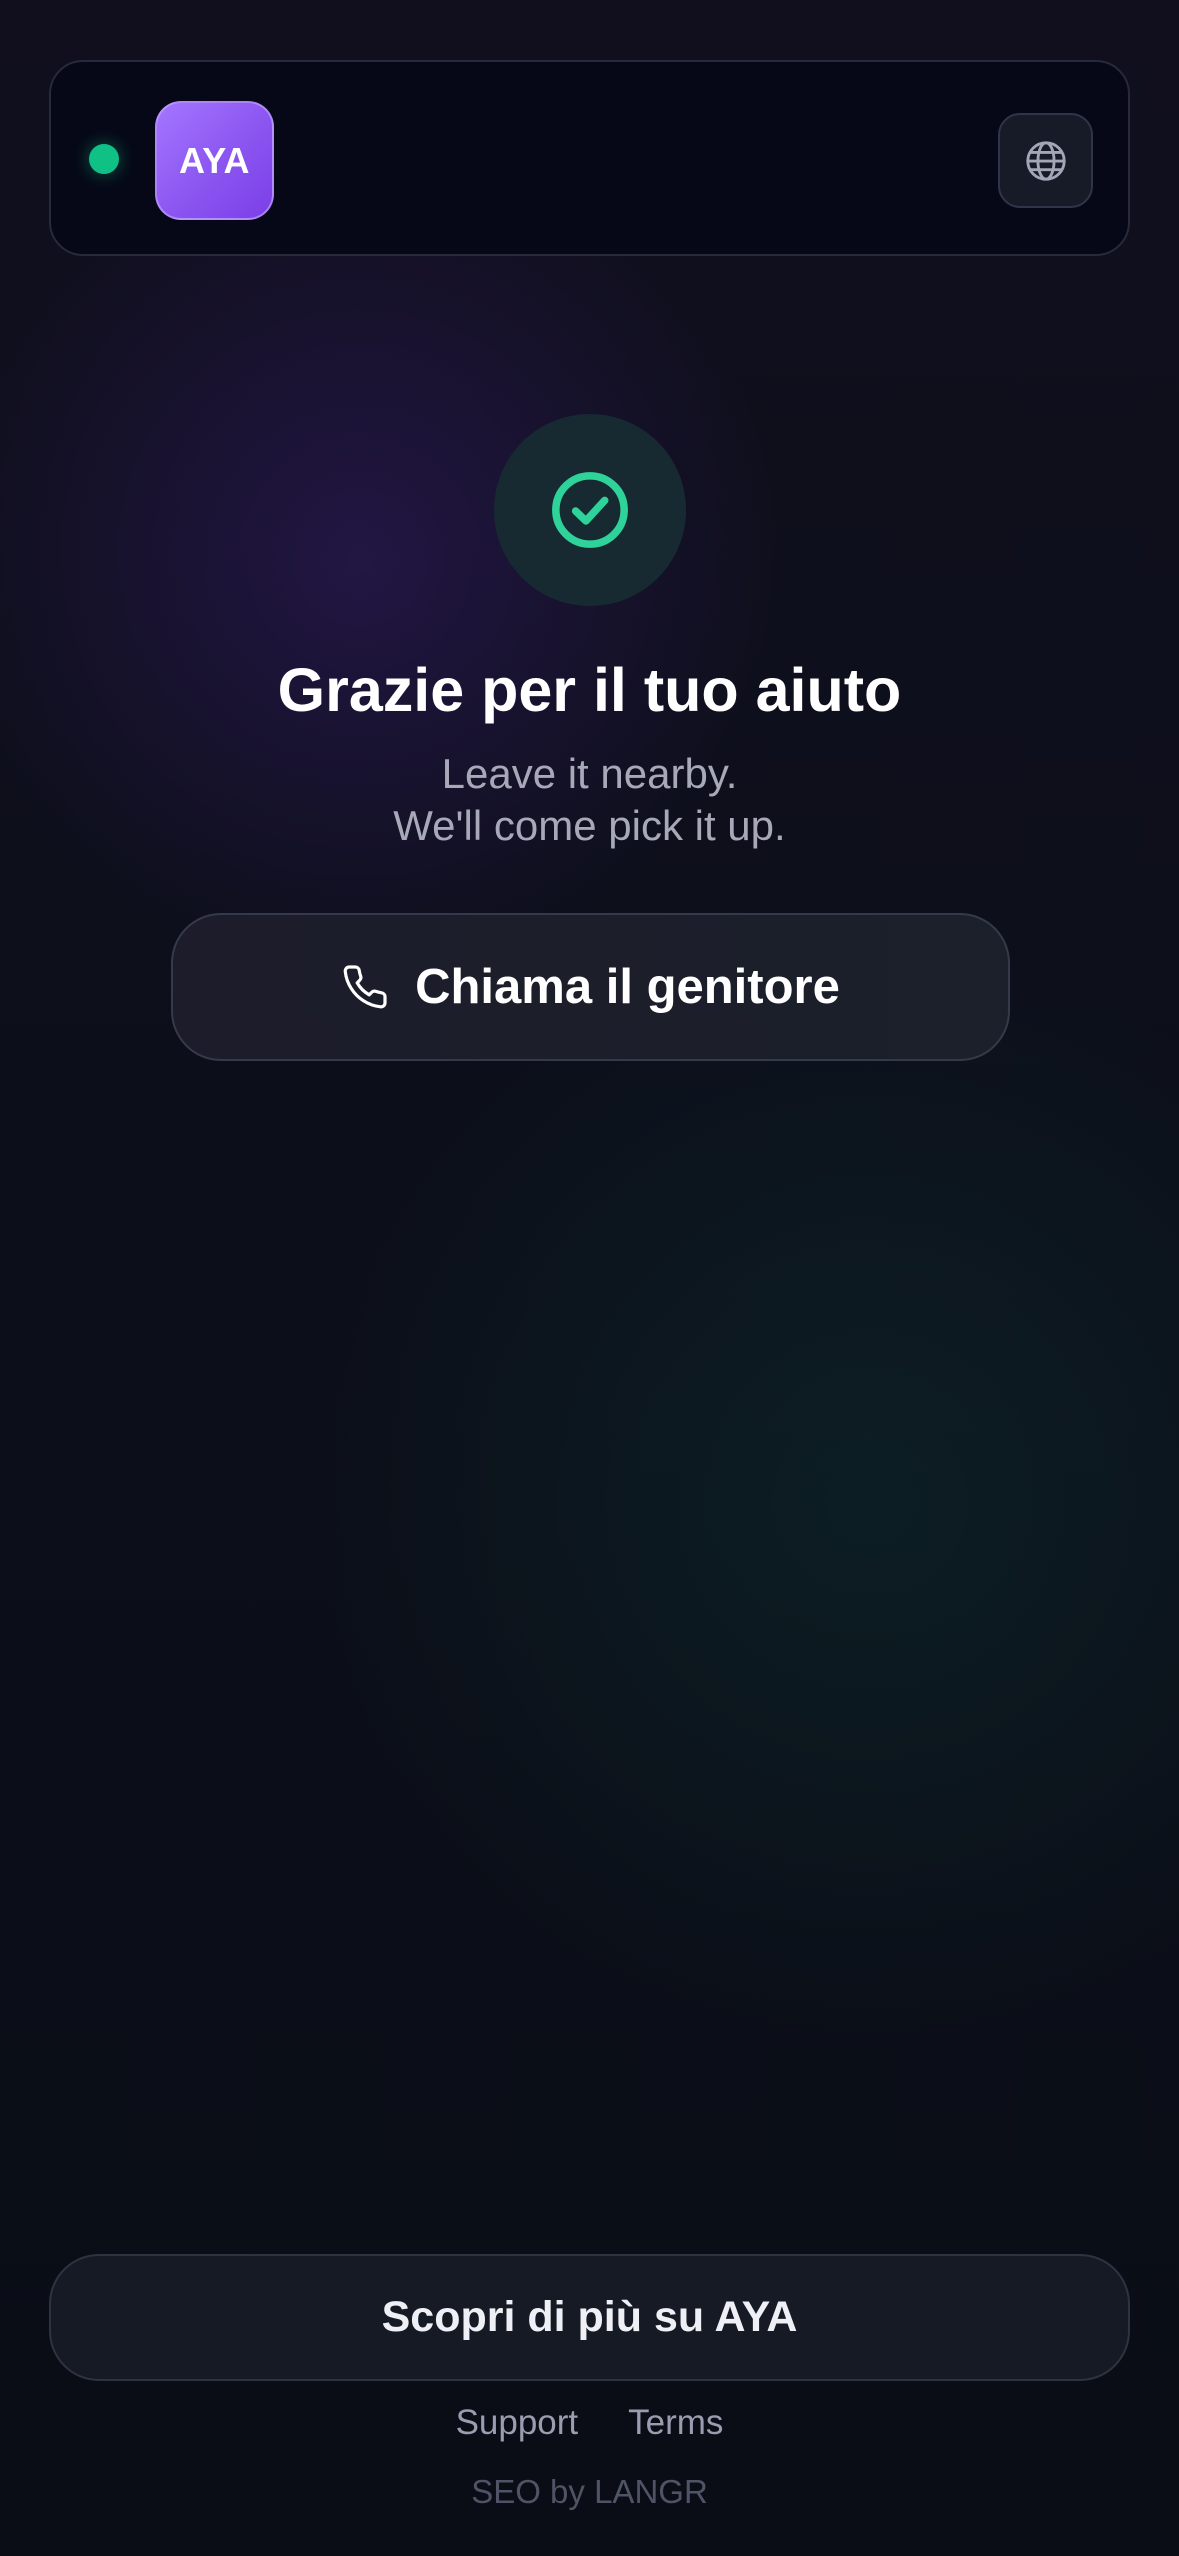  I want to click on language-button, so click(1045, 160).